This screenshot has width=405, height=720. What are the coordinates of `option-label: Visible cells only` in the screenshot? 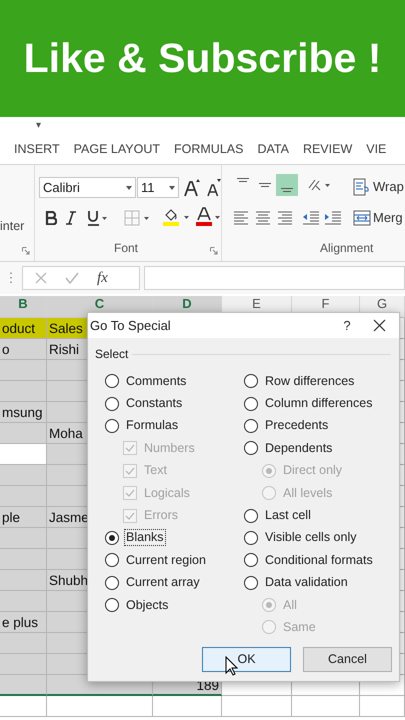 It's located at (310, 537).